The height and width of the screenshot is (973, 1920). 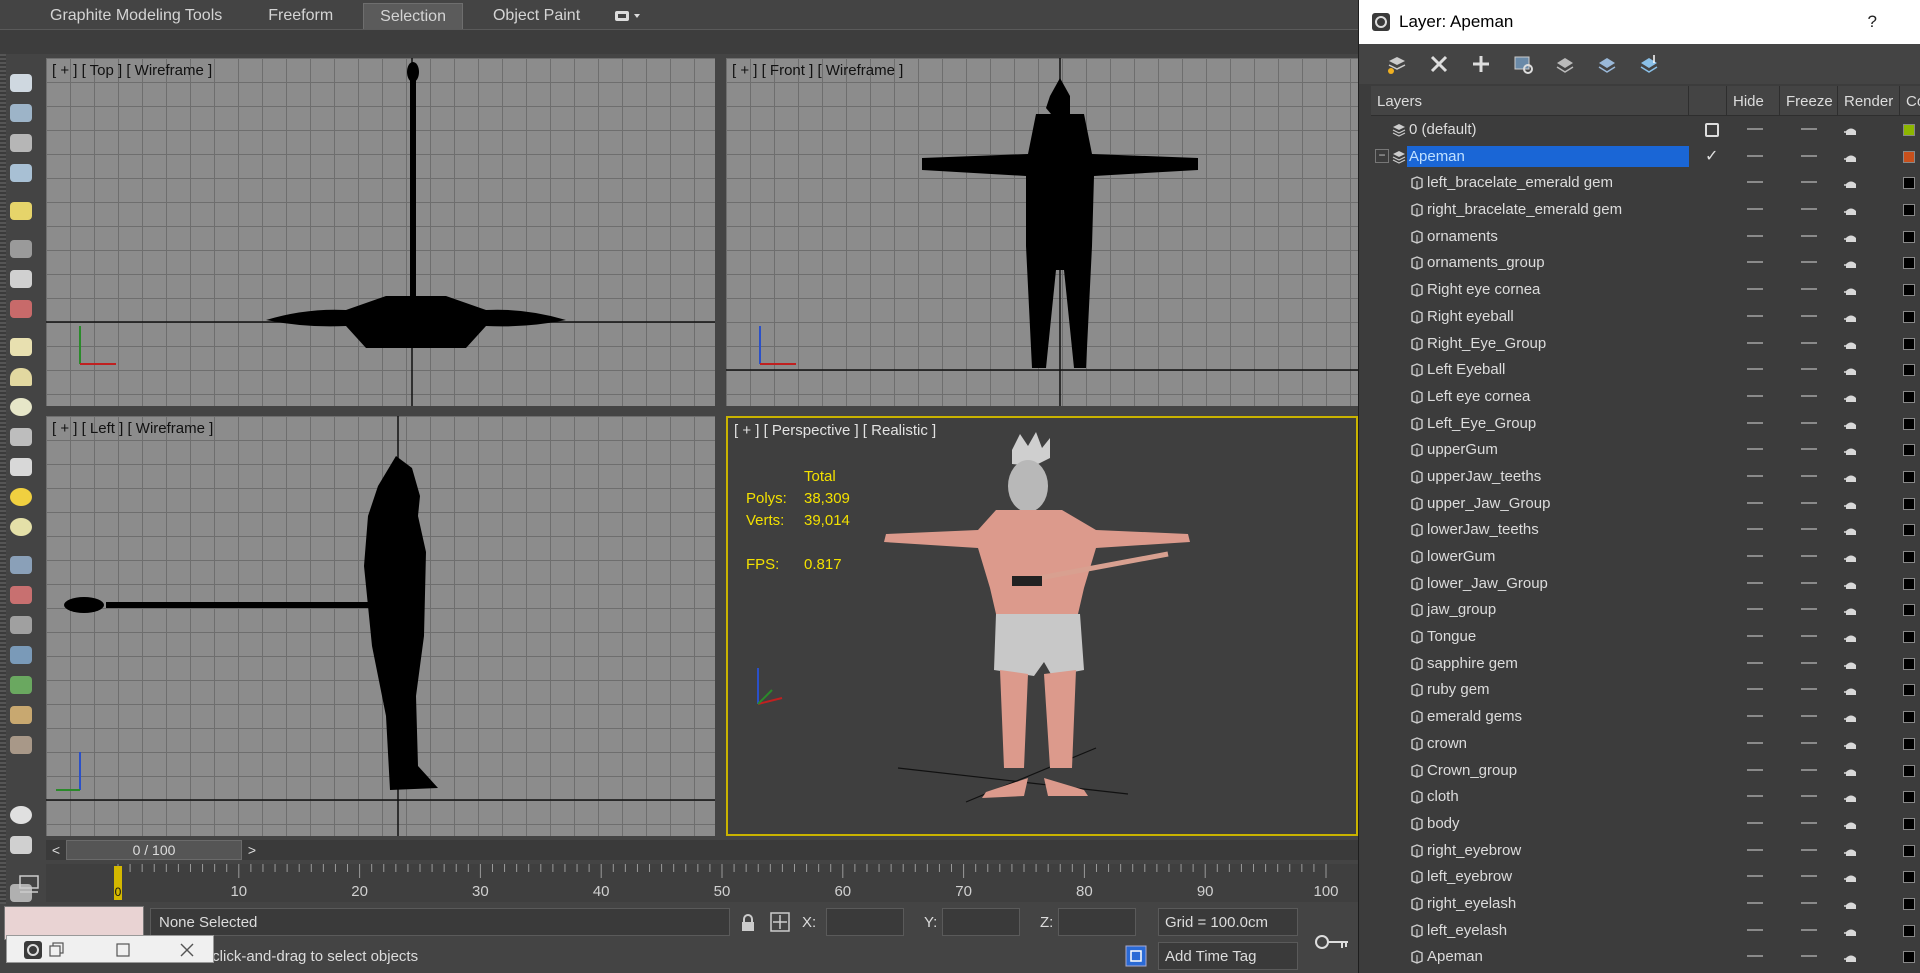 I want to click on ribbon-options-menu, so click(x=628, y=16).